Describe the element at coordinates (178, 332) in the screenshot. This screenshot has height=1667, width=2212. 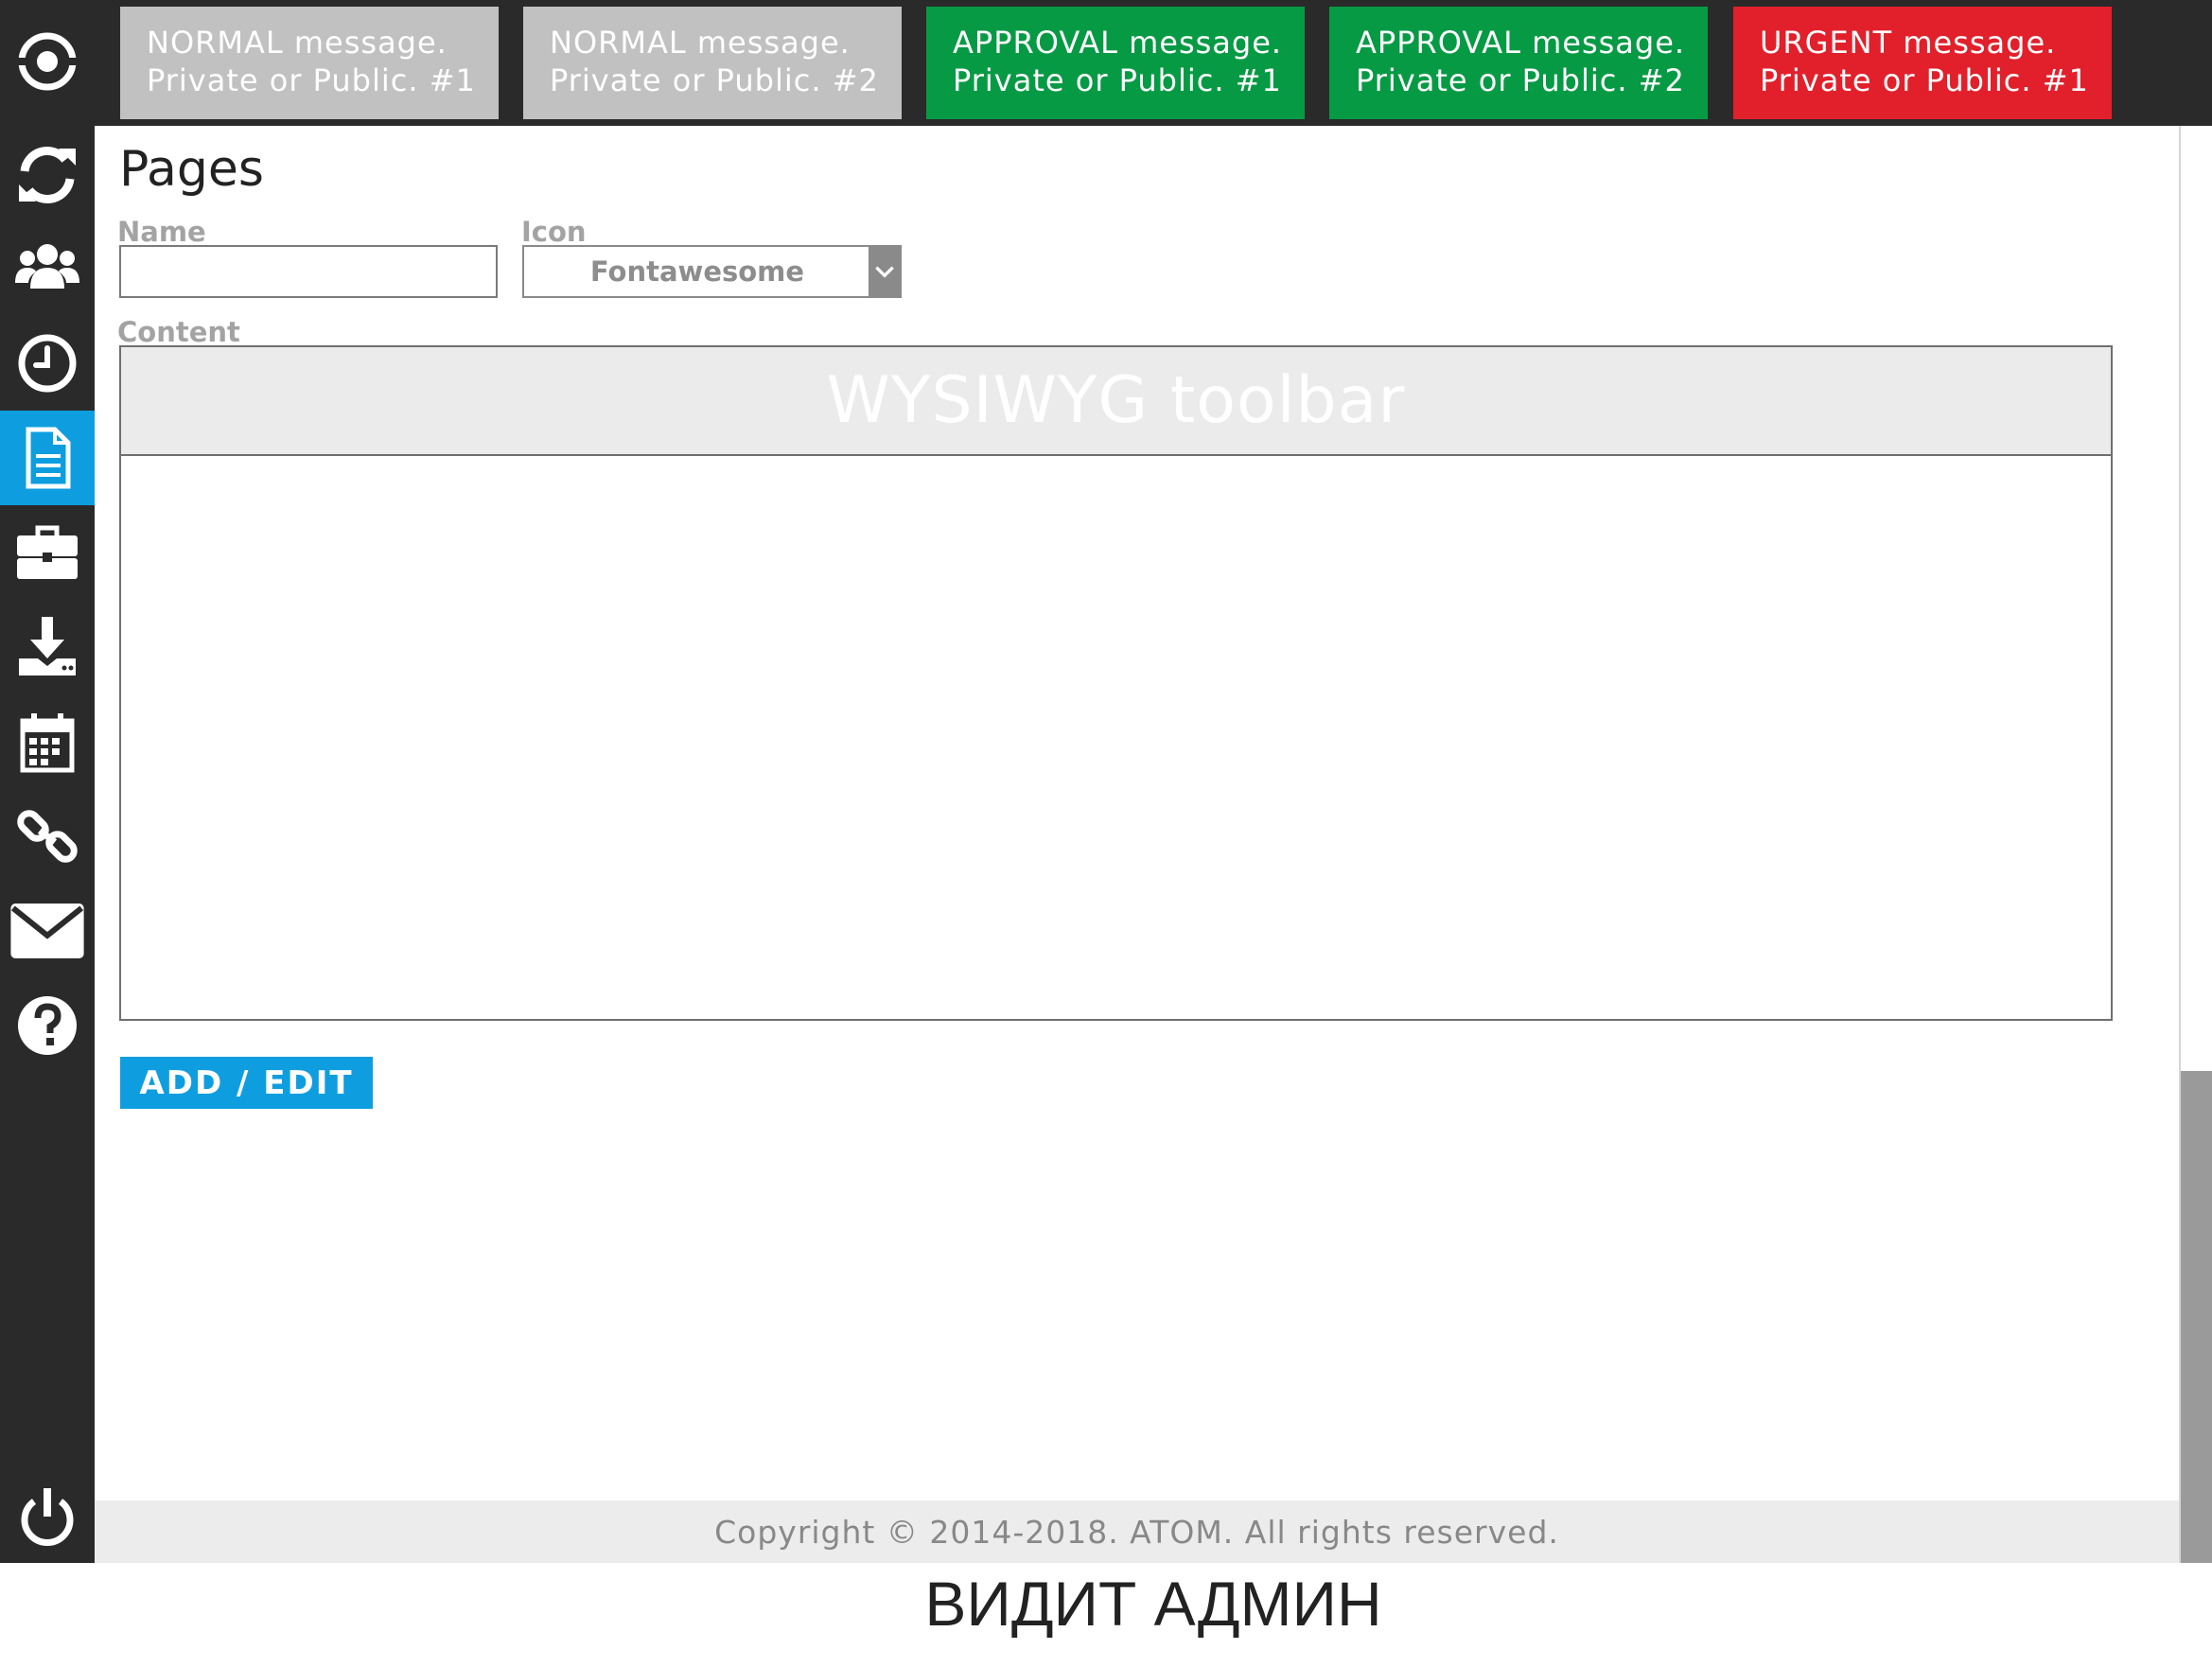
I see `content-label: Content` at that location.